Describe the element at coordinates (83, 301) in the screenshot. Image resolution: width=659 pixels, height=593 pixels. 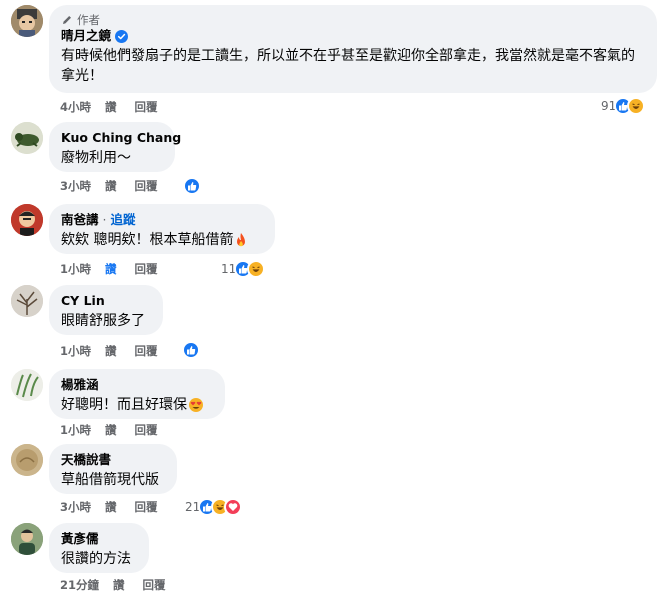
I see `comment-author: CY Lin` at that location.